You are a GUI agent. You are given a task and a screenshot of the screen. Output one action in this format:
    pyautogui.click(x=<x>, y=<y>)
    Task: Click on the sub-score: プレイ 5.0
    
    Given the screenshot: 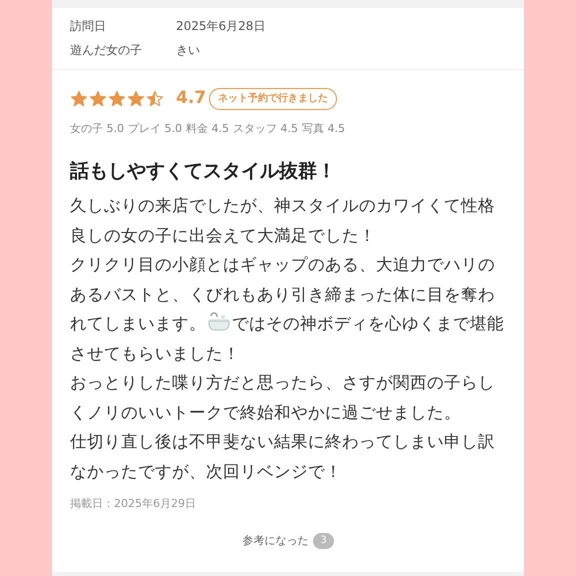 What is the action you would take?
    pyautogui.click(x=155, y=128)
    